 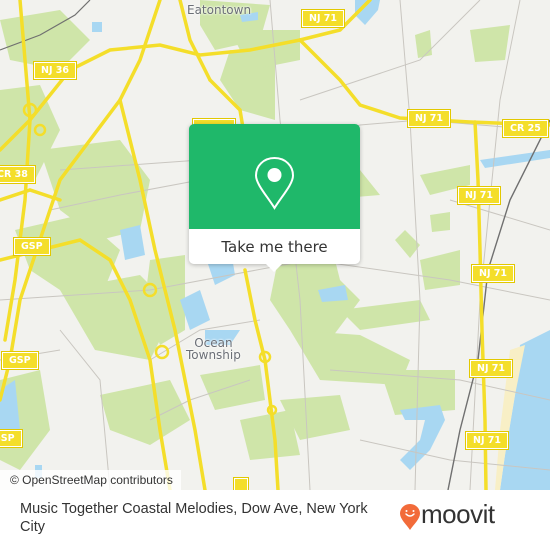 What do you see at coordinates (410, 517) in the screenshot?
I see `moovit-pin-icon` at bounding box center [410, 517].